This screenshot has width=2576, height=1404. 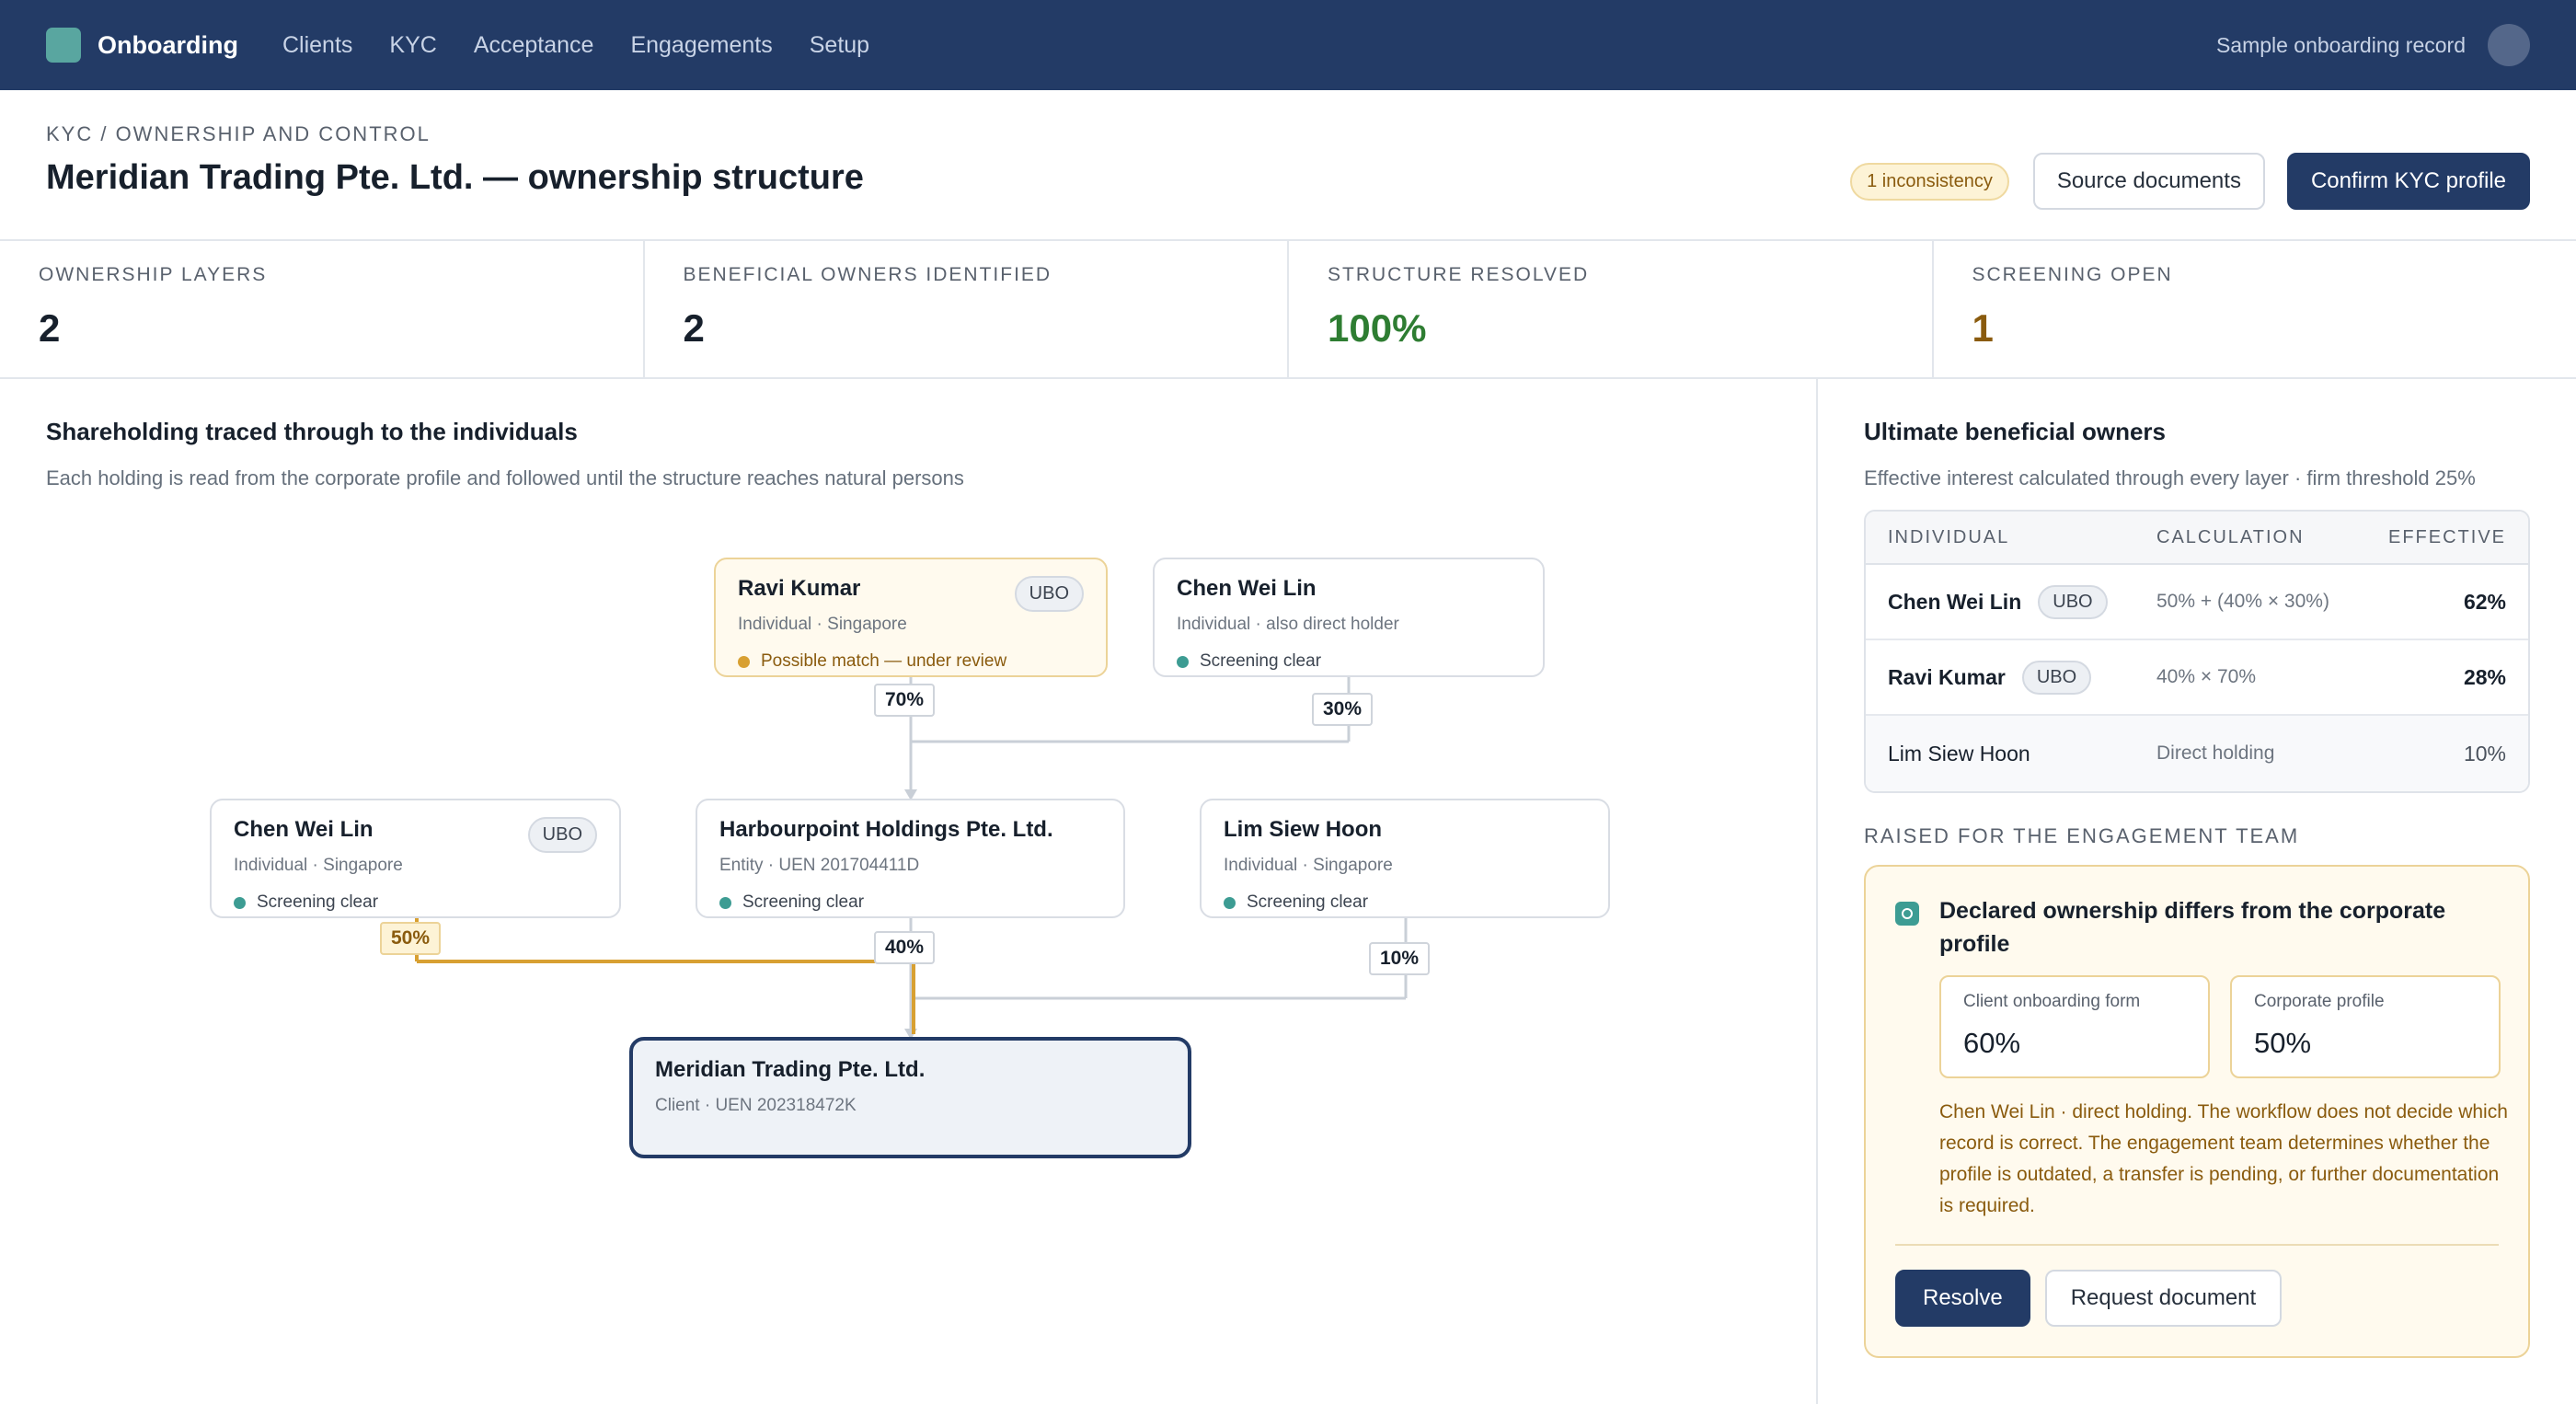 I want to click on node-name: Lim Siew Hoon, so click(x=1303, y=830).